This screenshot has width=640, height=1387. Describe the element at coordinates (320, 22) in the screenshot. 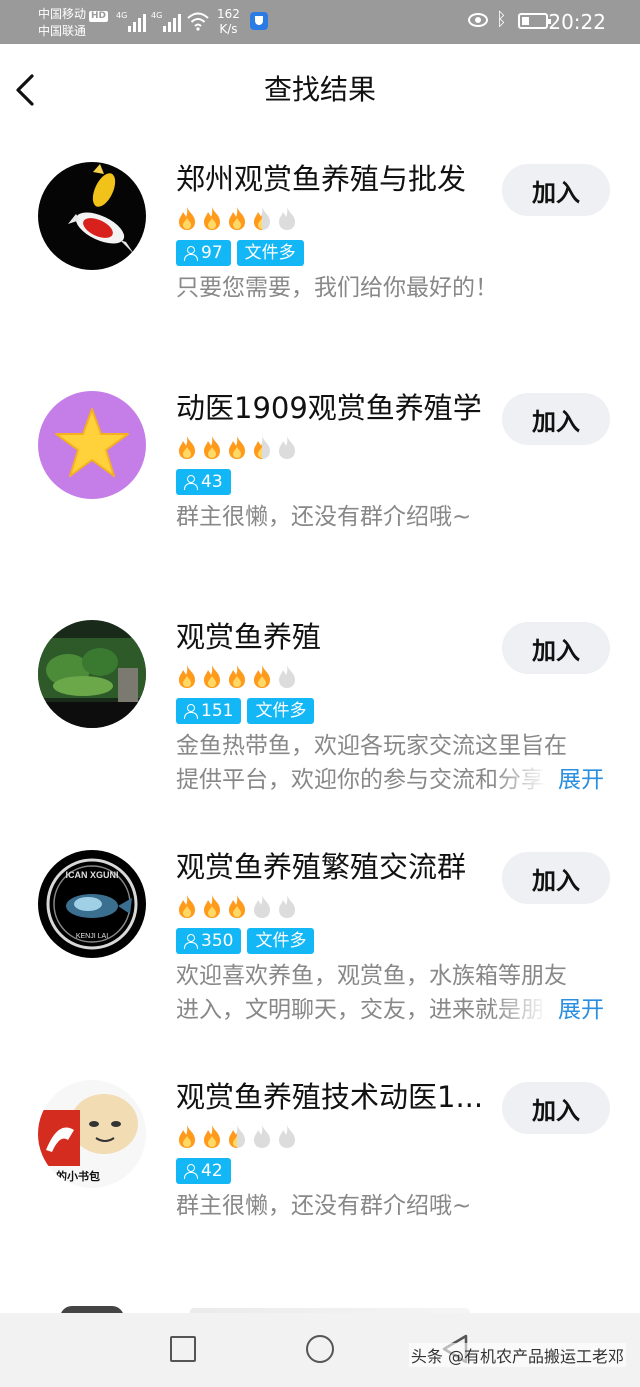

I see `status-bar: 中国移动 HD 中国联通 4G 4G 162 K/s ᛒ 20:22` at that location.